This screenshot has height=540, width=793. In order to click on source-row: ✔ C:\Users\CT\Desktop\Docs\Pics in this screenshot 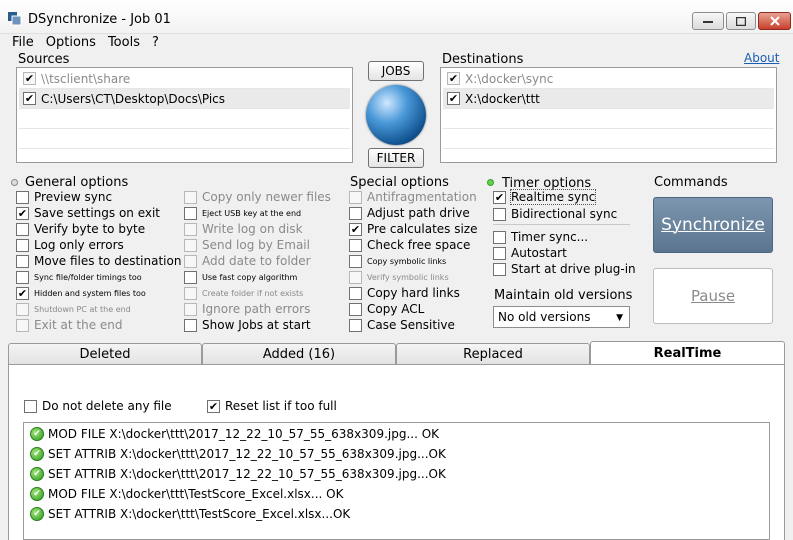, I will do `click(184, 99)`.